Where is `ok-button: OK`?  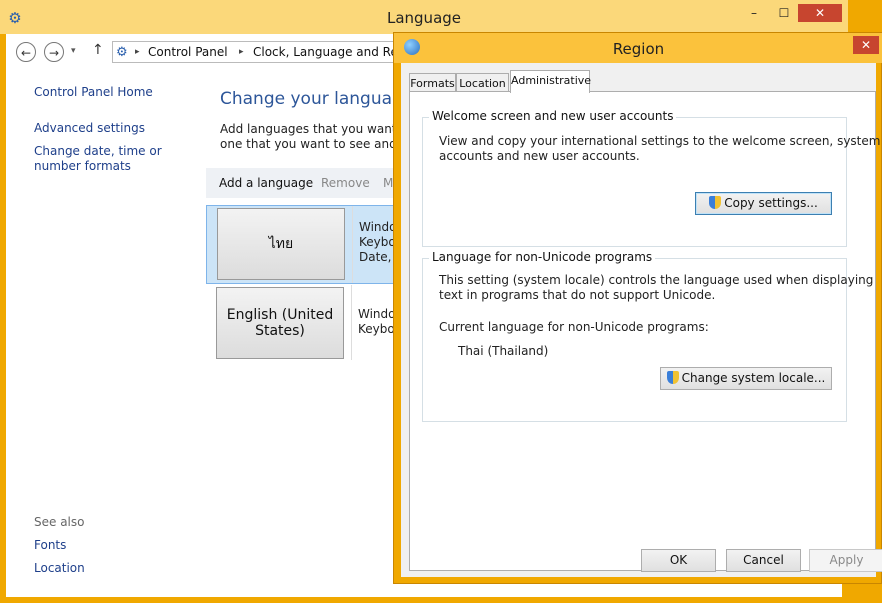
ok-button: OK is located at coordinates (678, 560).